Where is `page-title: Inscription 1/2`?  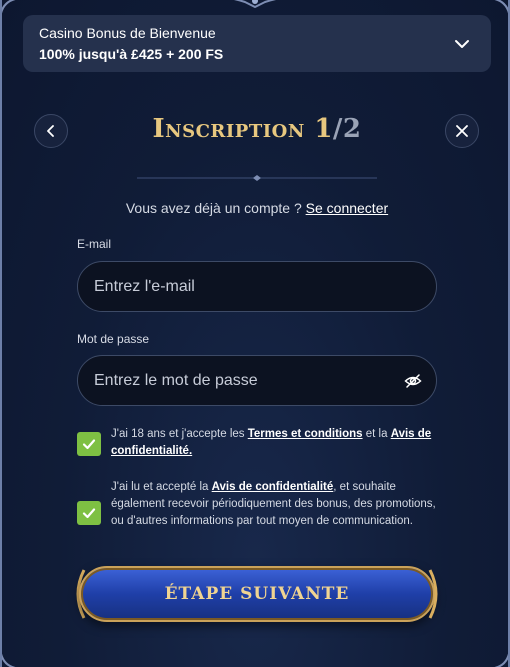 page-title: Inscription 1/2 is located at coordinates (255, 129).